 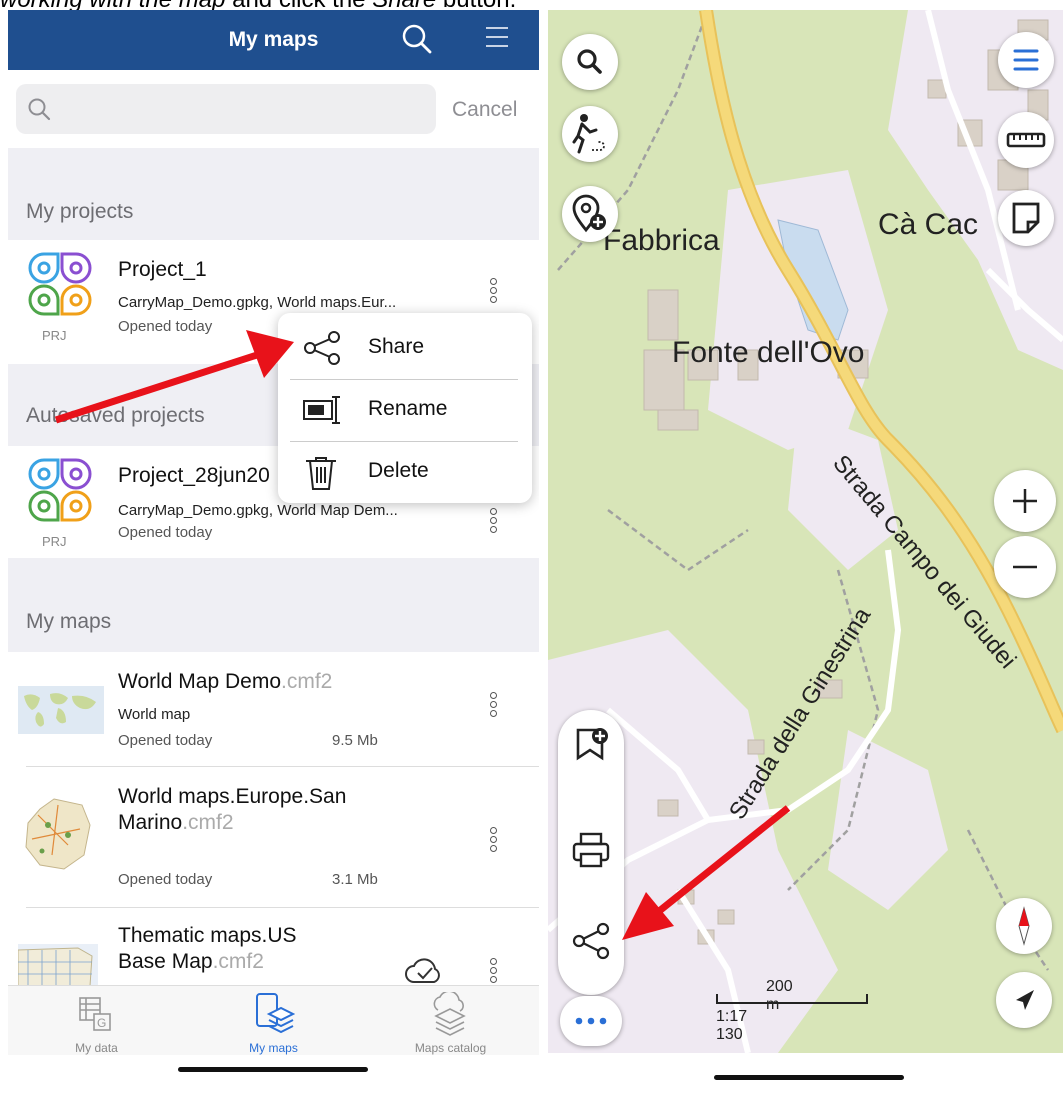 I want to click on map-size: 9.5 Mb, so click(x=355, y=740).